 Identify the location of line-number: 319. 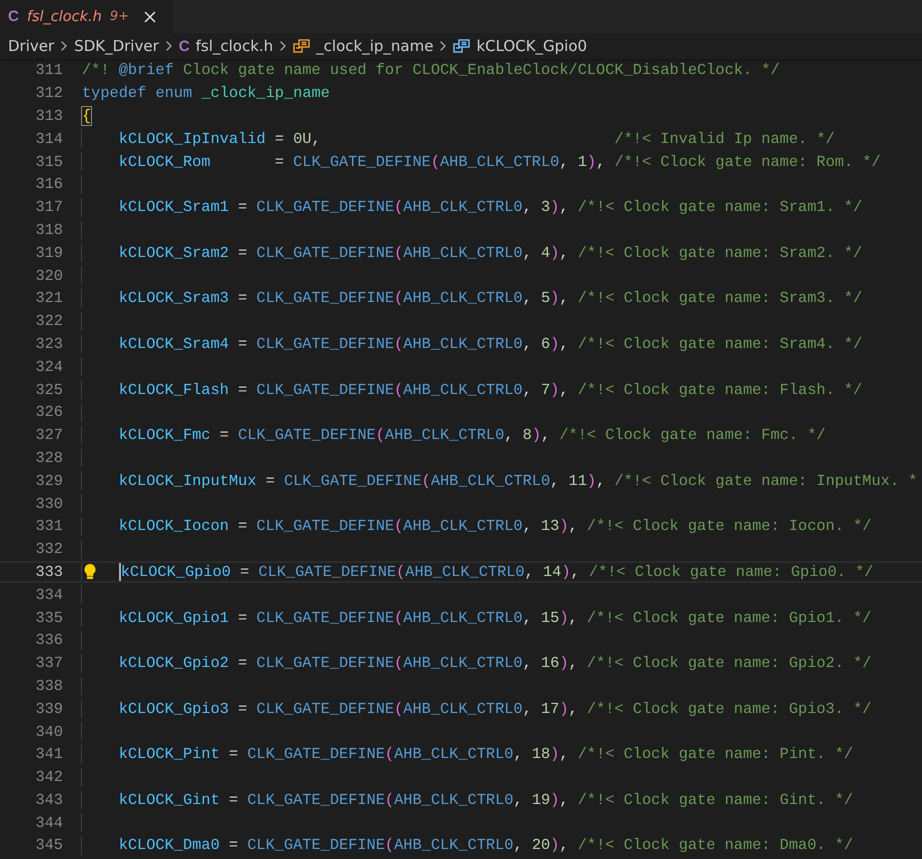
(48, 253).